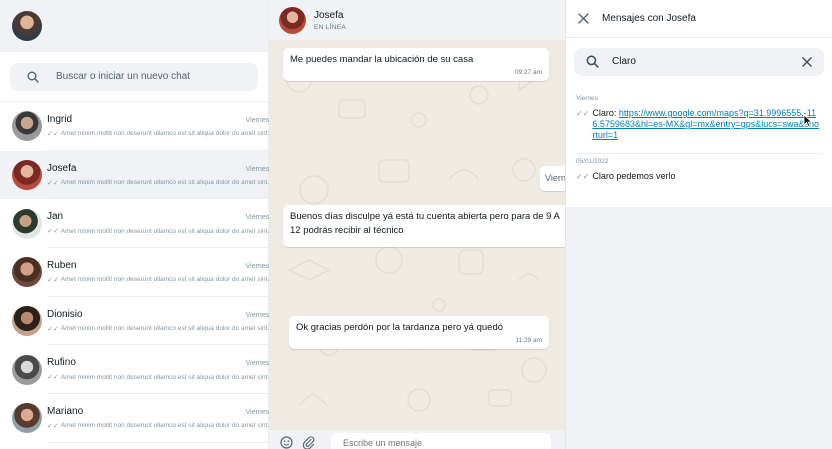 Image resolution: width=832 pixels, height=449 pixels. Describe the element at coordinates (441, 440) in the screenshot. I see `message-input` at that location.